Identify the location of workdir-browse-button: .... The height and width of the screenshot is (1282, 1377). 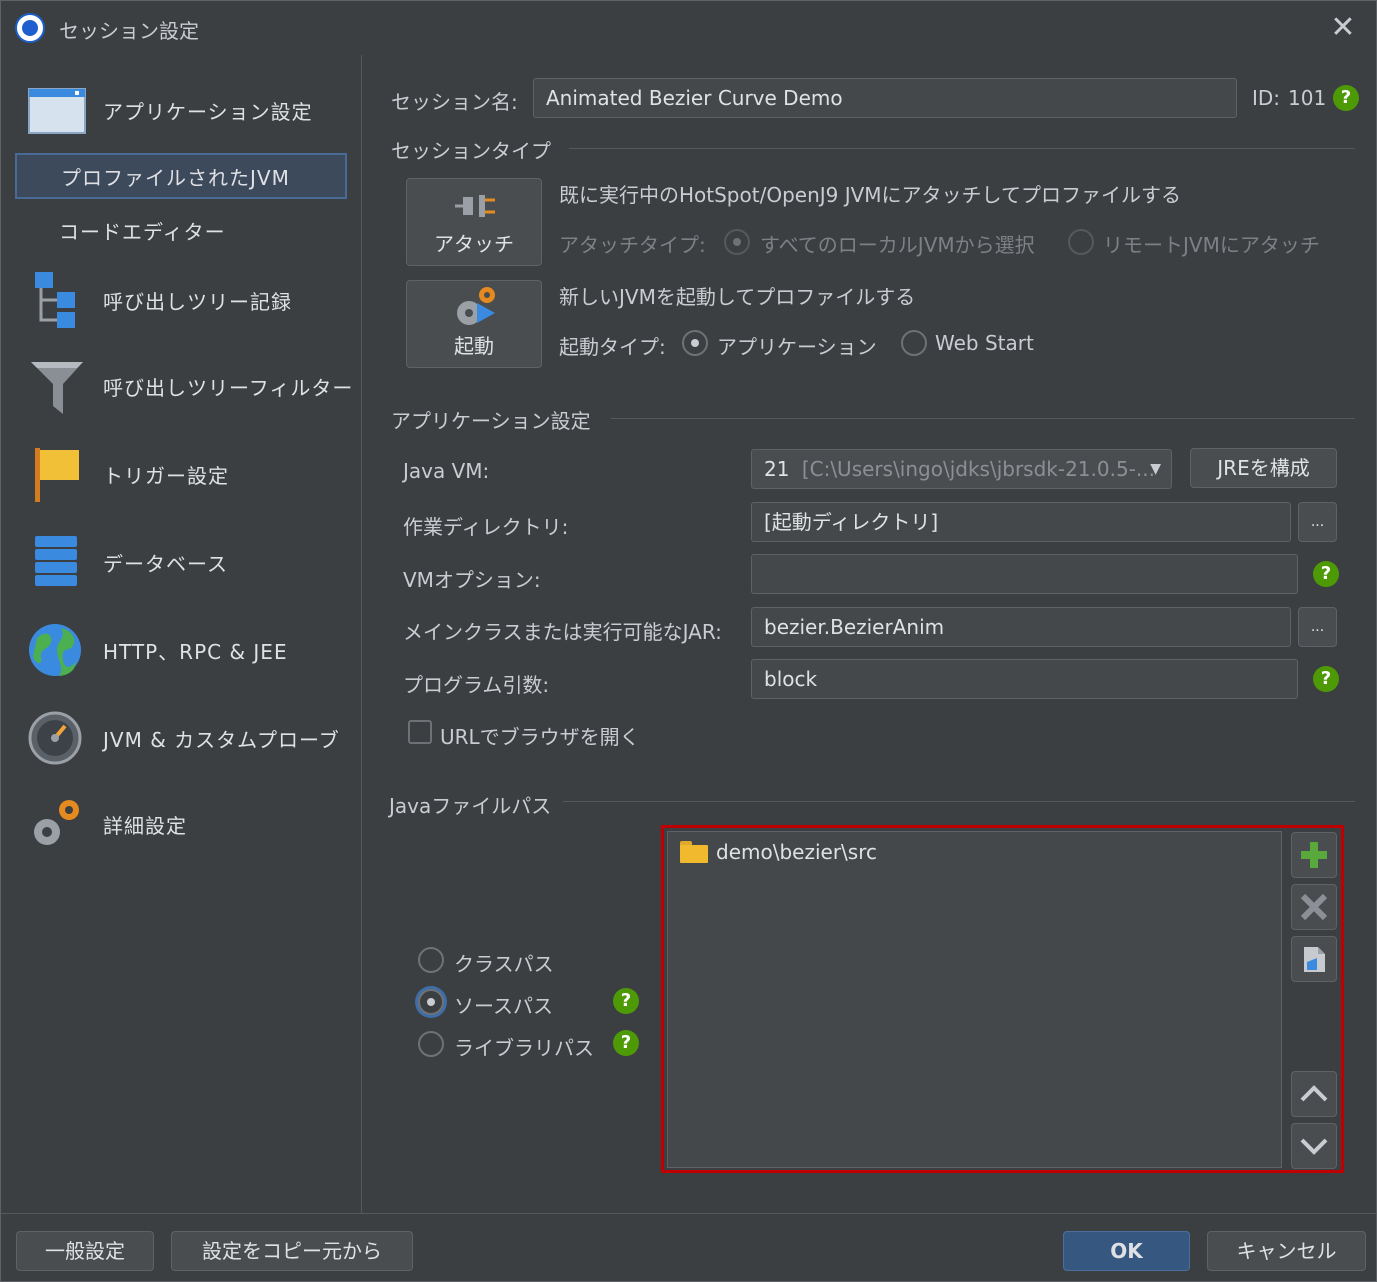
(1317, 522).